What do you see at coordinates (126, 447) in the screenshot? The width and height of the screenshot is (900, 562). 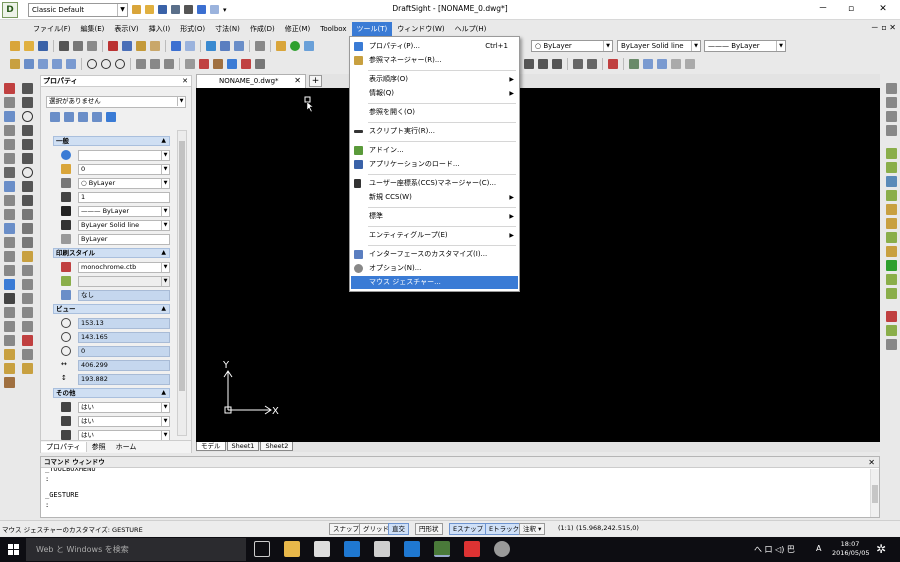 I see `tab-home: ホーム` at bounding box center [126, 447].